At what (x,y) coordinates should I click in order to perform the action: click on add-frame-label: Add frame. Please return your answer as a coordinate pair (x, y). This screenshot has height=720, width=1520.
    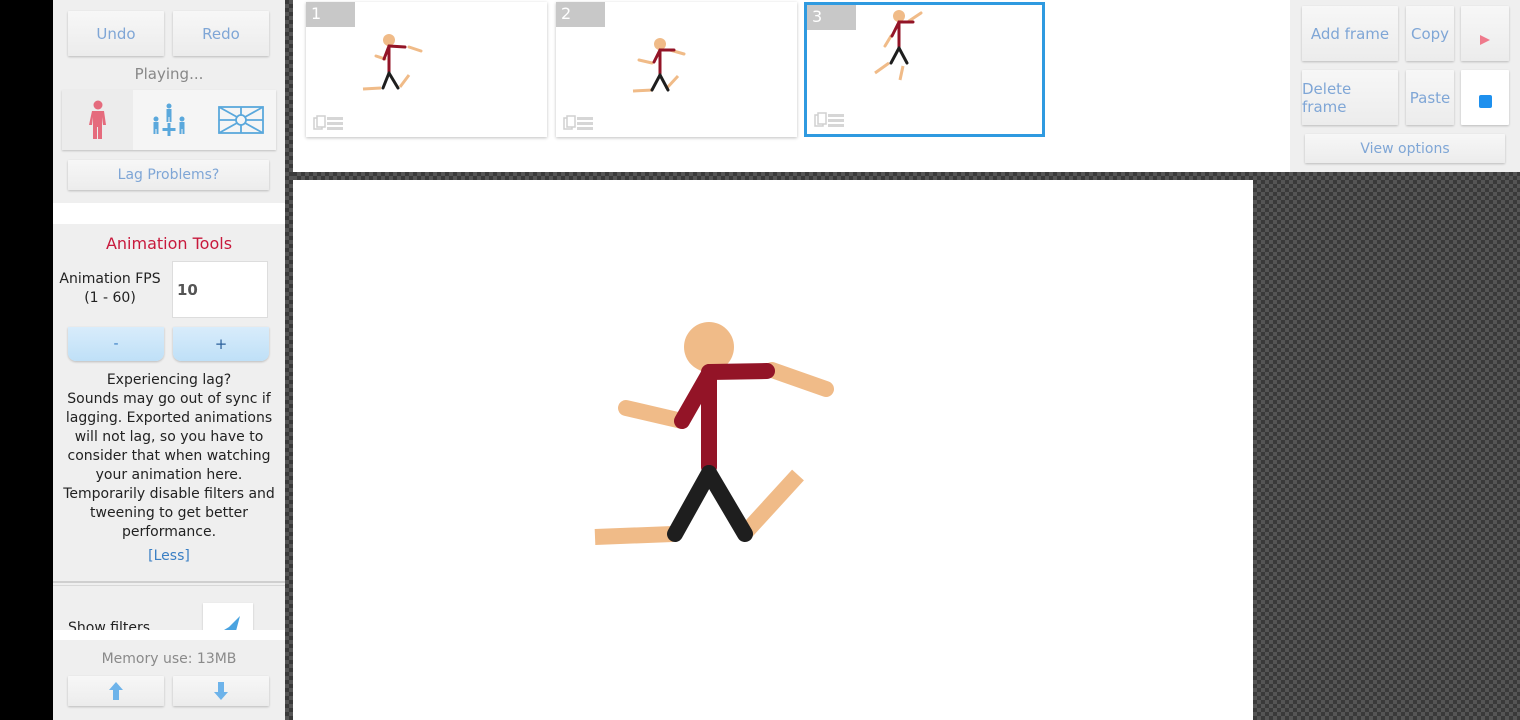
    Looking at the image, I should click on (1350, 33).